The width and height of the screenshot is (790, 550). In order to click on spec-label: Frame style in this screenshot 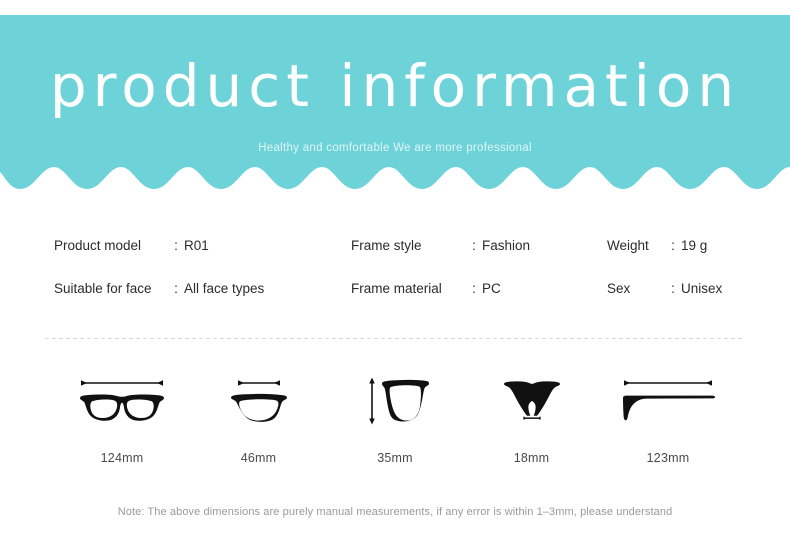, I will do `click(386, 245)`.